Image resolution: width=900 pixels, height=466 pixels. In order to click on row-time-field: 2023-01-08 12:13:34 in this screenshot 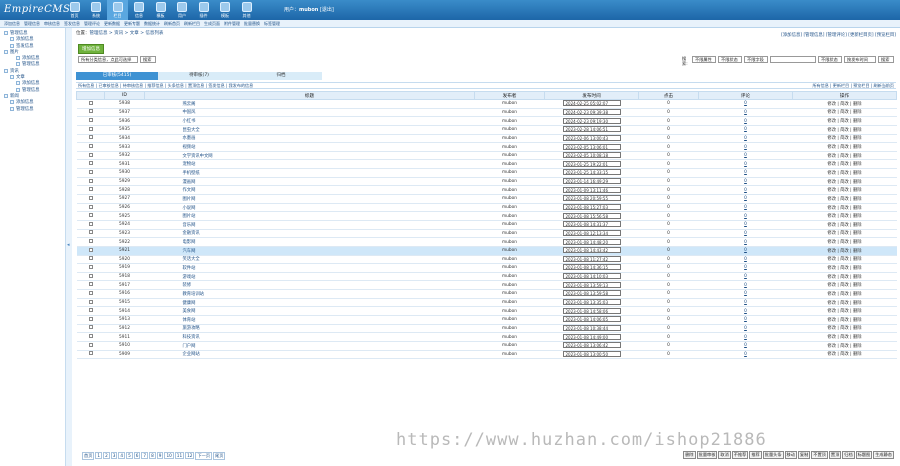, I will do `click(591, 232)`.